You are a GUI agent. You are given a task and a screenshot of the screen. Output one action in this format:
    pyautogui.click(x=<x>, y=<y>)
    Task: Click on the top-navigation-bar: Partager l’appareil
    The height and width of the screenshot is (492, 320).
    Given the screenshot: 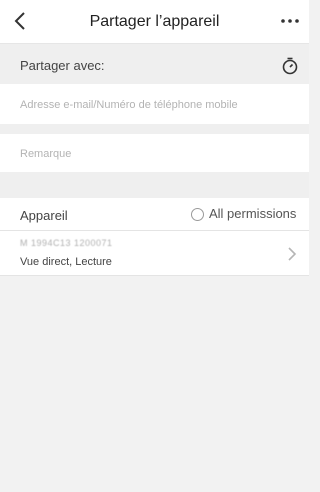 What is the action you would take?
    pyautogui.click(x=154, y=22)
    